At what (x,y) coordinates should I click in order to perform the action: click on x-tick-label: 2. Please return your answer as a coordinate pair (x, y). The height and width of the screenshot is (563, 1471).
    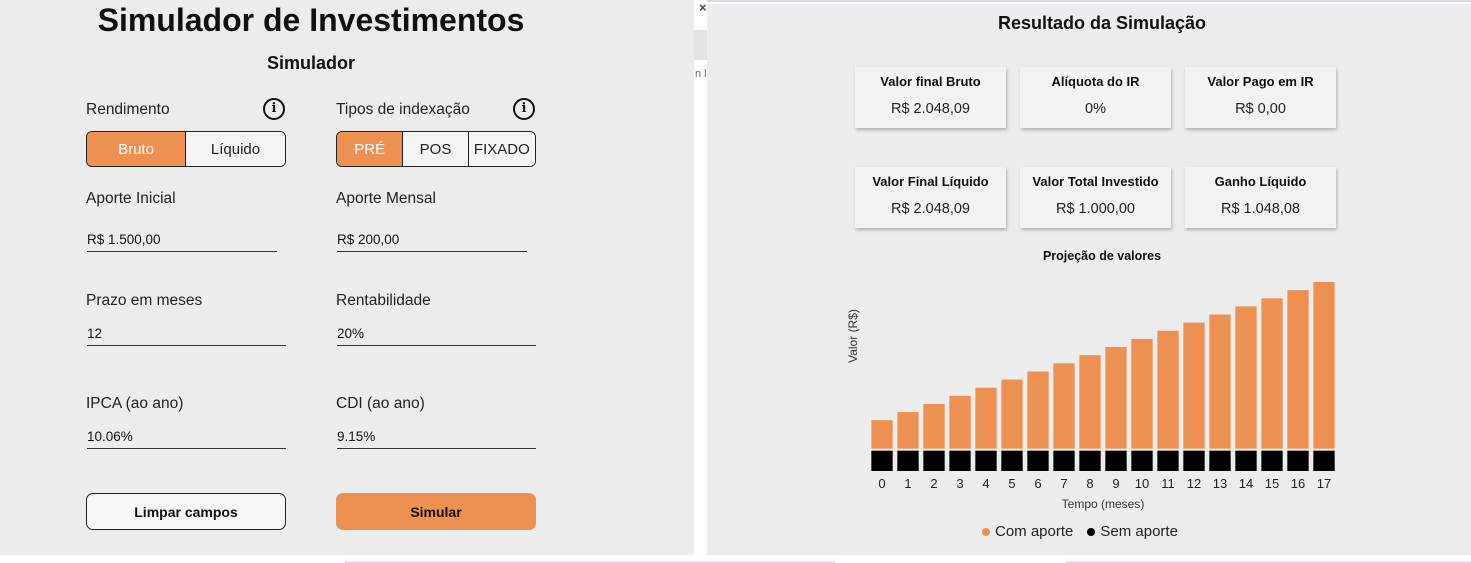
    Looking at the image, I should click on (933, 483).